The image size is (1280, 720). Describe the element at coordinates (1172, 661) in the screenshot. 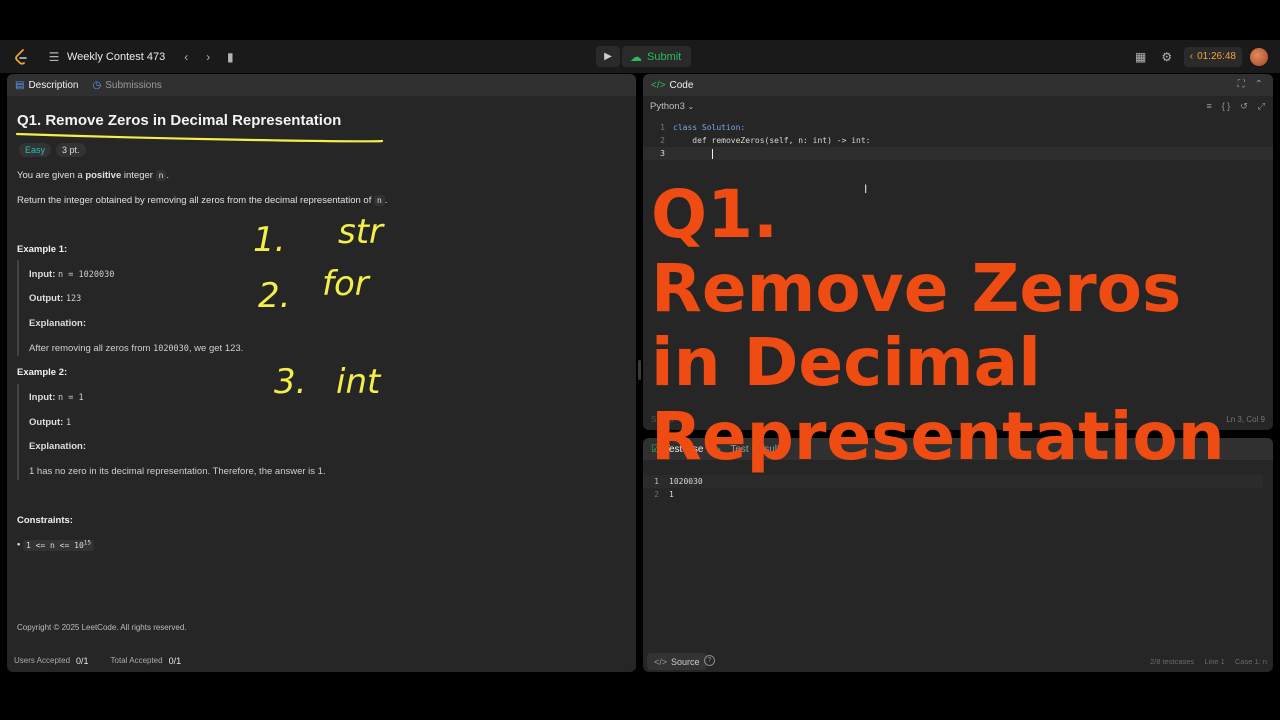

I see `testcase-count: 2/8 testcases` at that location.